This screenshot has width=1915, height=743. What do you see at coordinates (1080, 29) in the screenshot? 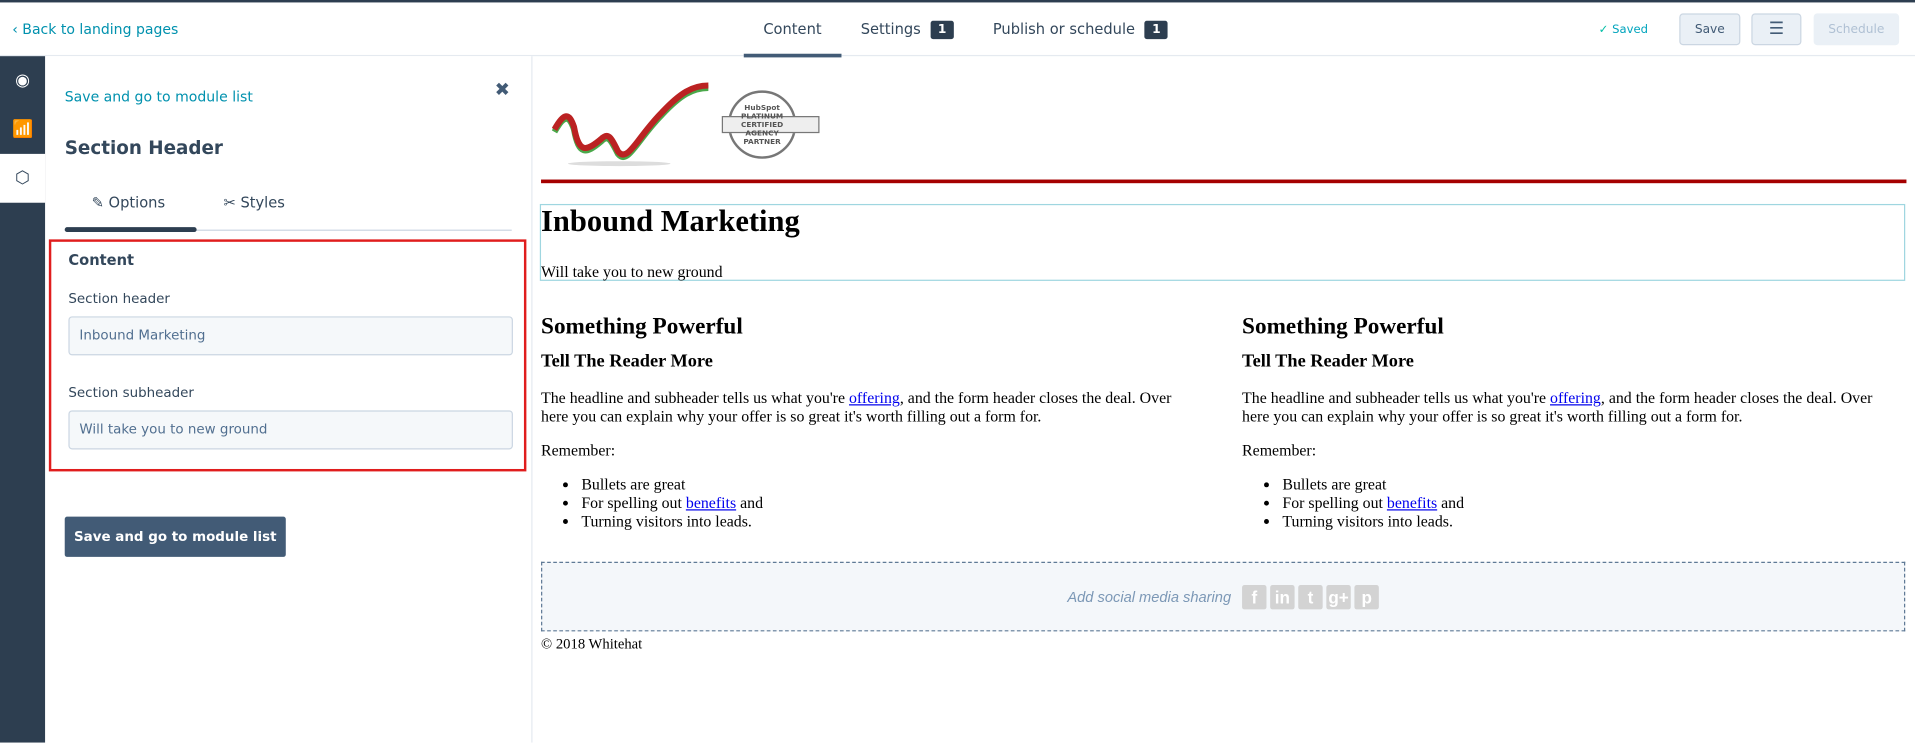
I see `tab-publish-or-schedule: Publish or schedule 1` at bounding box center [1080, 29].